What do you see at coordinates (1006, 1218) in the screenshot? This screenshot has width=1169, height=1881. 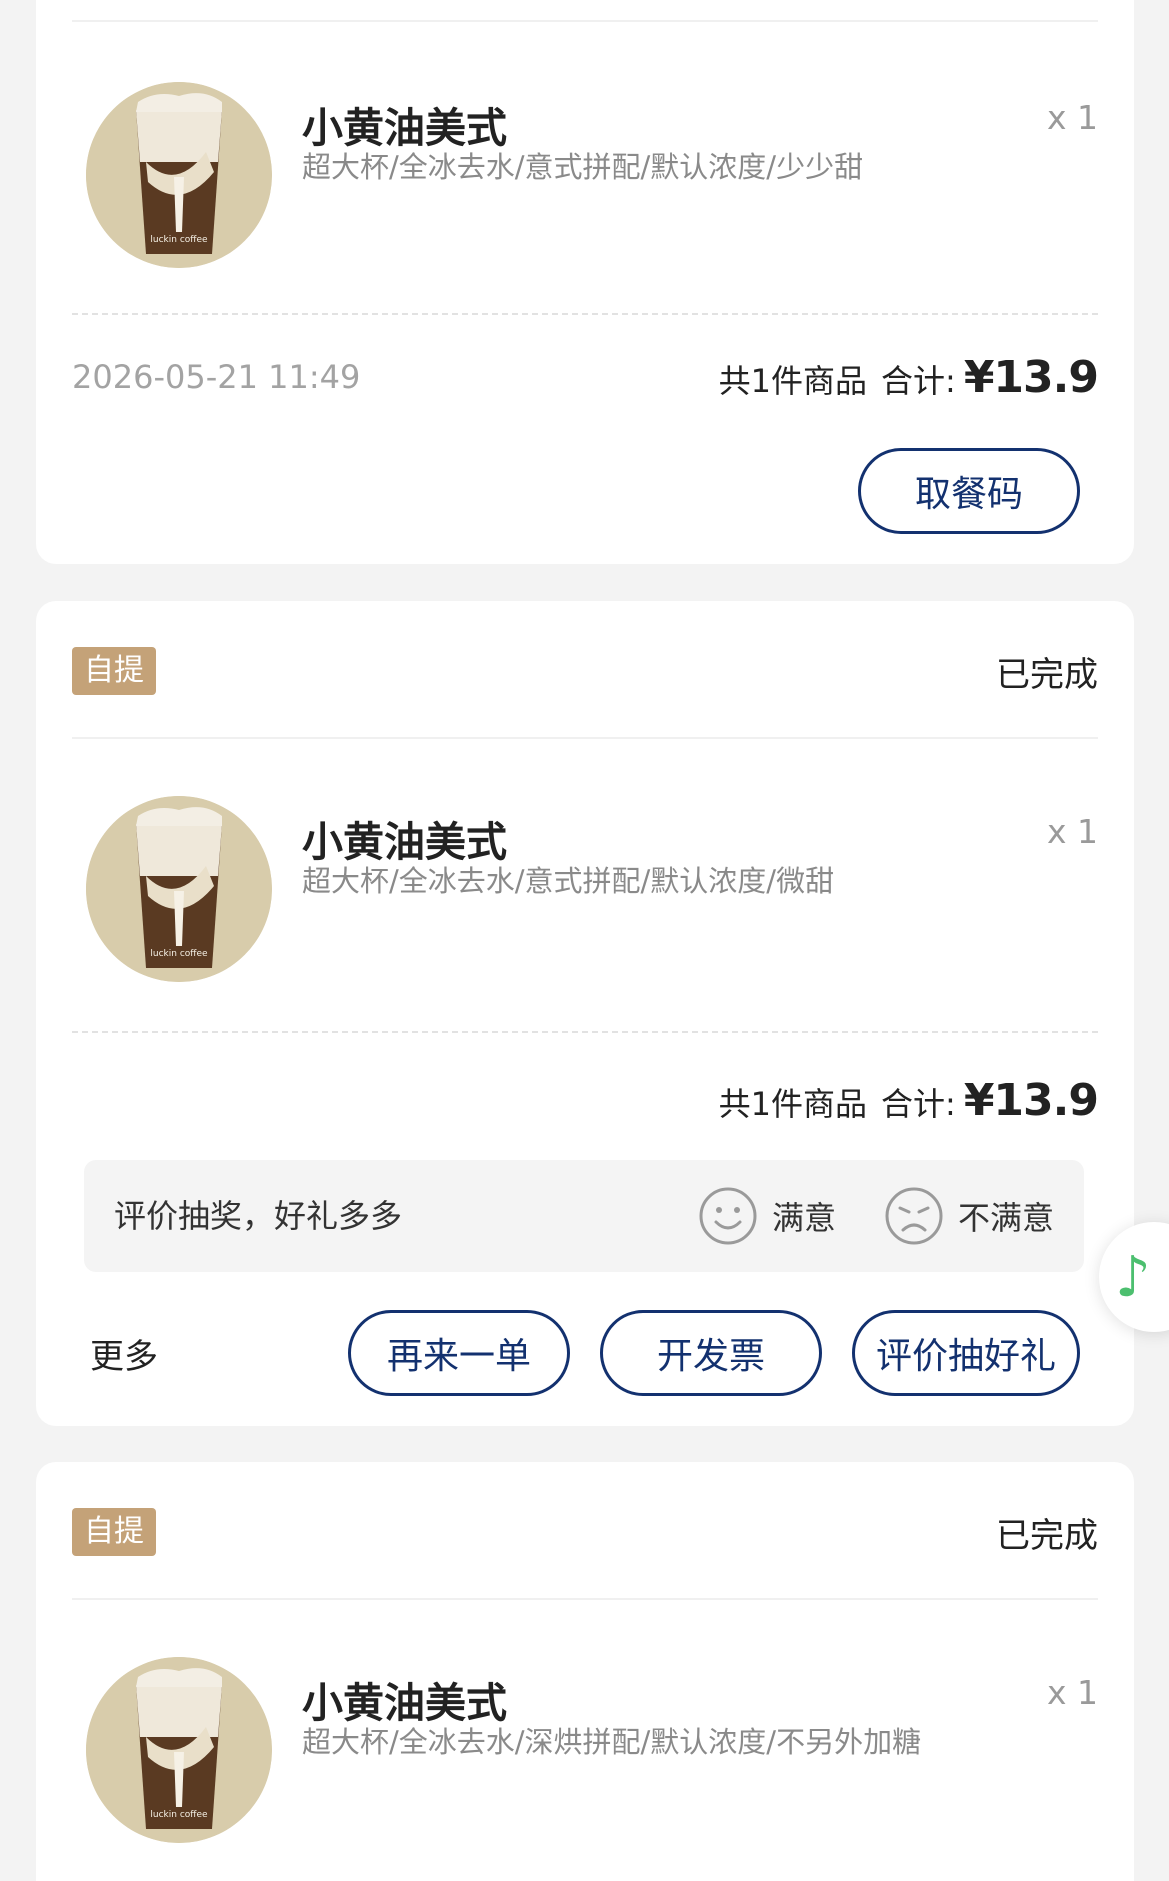 I see `unsatisfied-label: 不满意` at bounding box center [1006, 1218].